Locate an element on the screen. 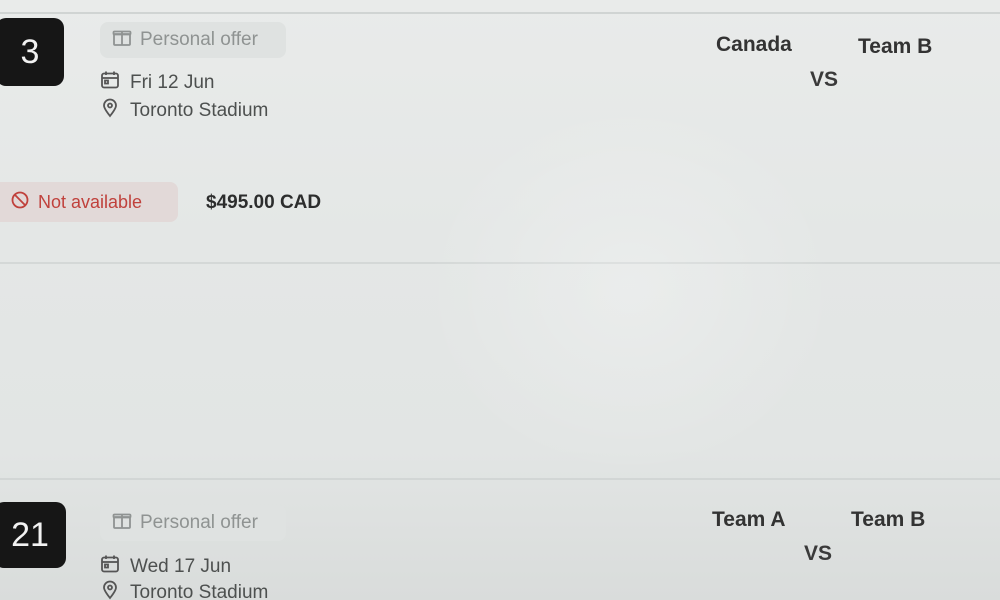  team-home: Team A is located at coordinates (749, 519).